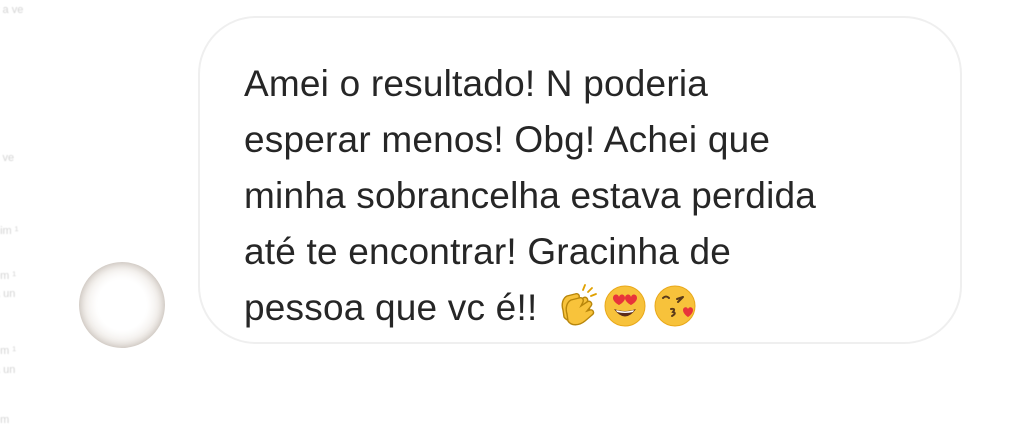 This screenshot has height=426, width=1012. I want to click on clapping-hands-emoji-icon, so click(575, 314).